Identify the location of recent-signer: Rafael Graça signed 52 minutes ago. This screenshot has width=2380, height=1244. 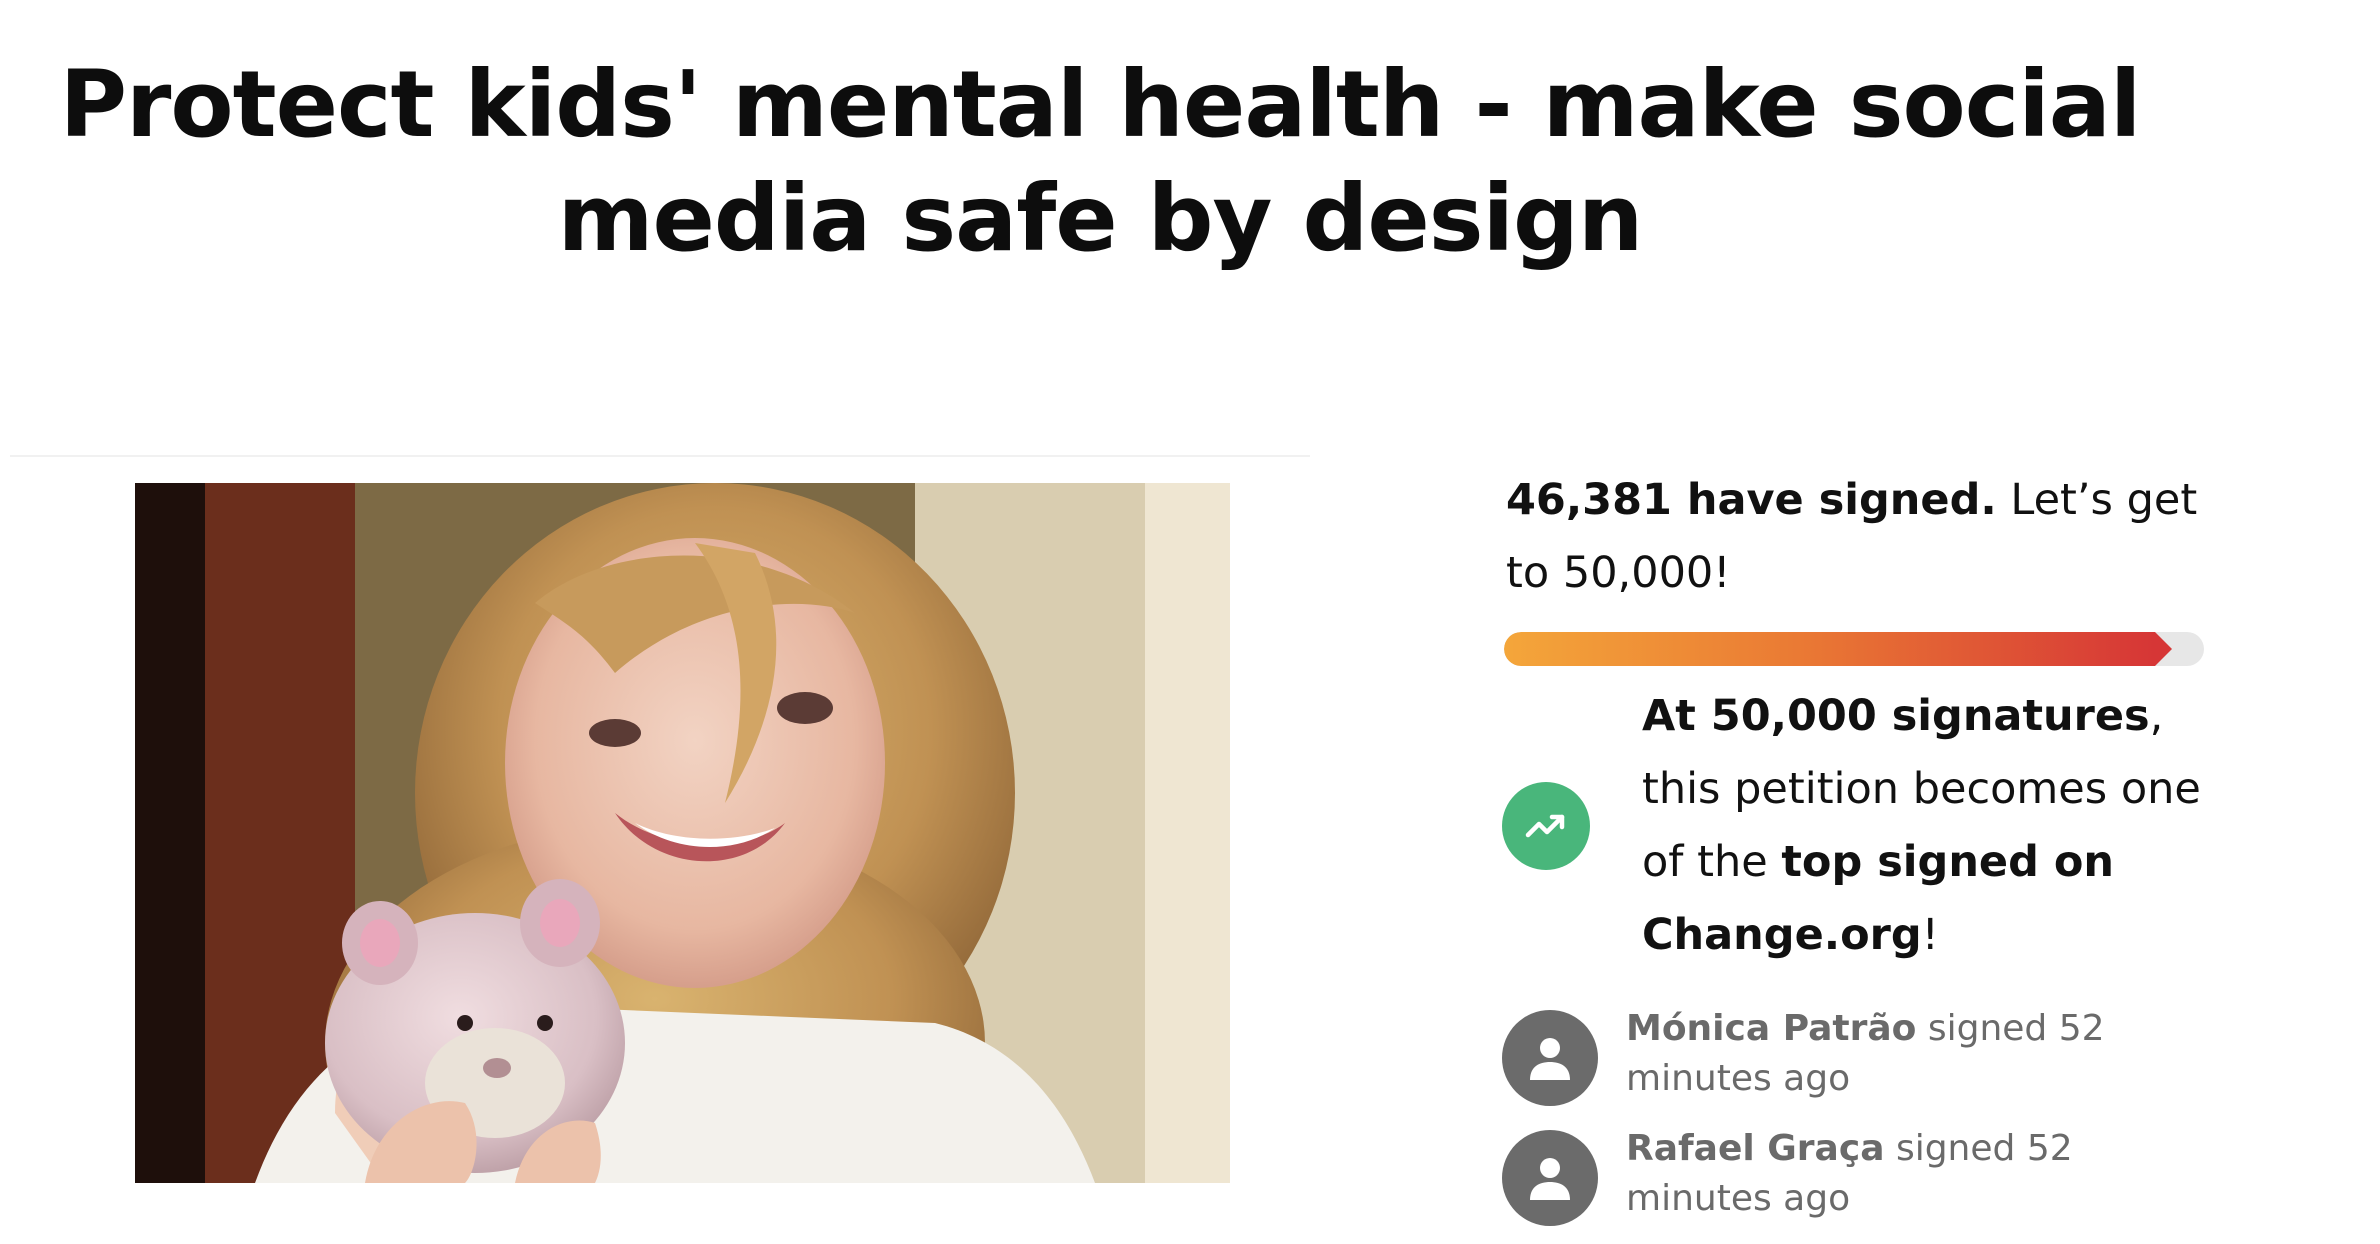
(1882, 1179).